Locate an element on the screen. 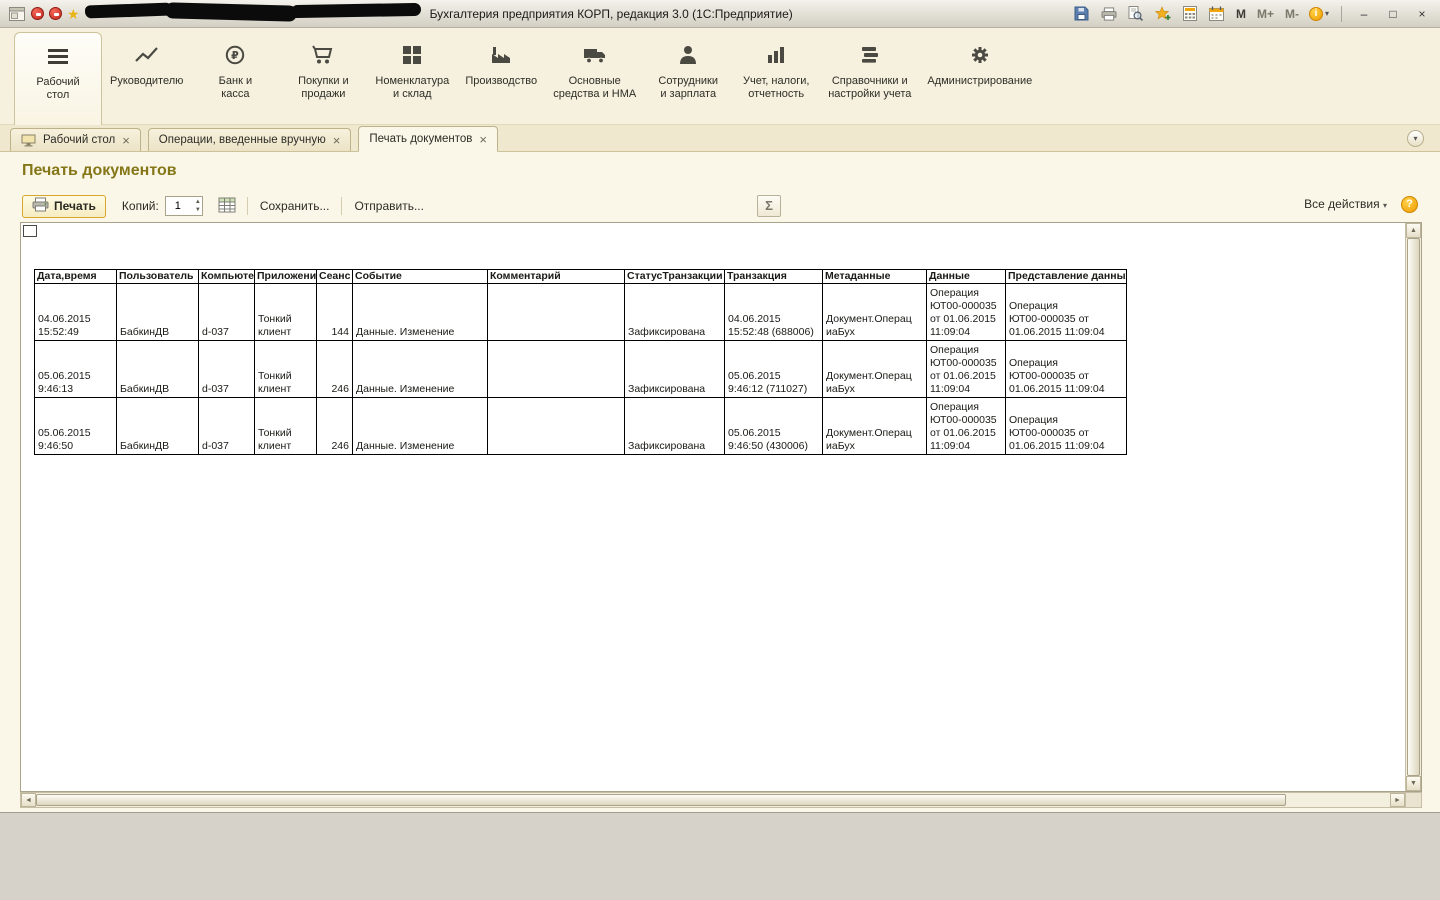 The image size is (1440, 900). info-icon: i is located at coordinates (1315, 13).